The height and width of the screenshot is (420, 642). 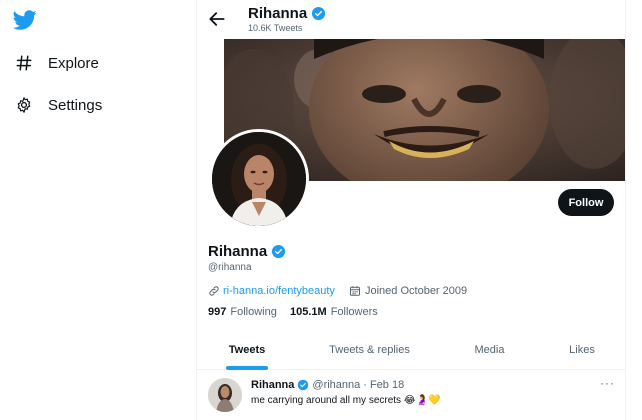 I want to click on sidebar-item-settings: Settings, so click(x=58, y=105).